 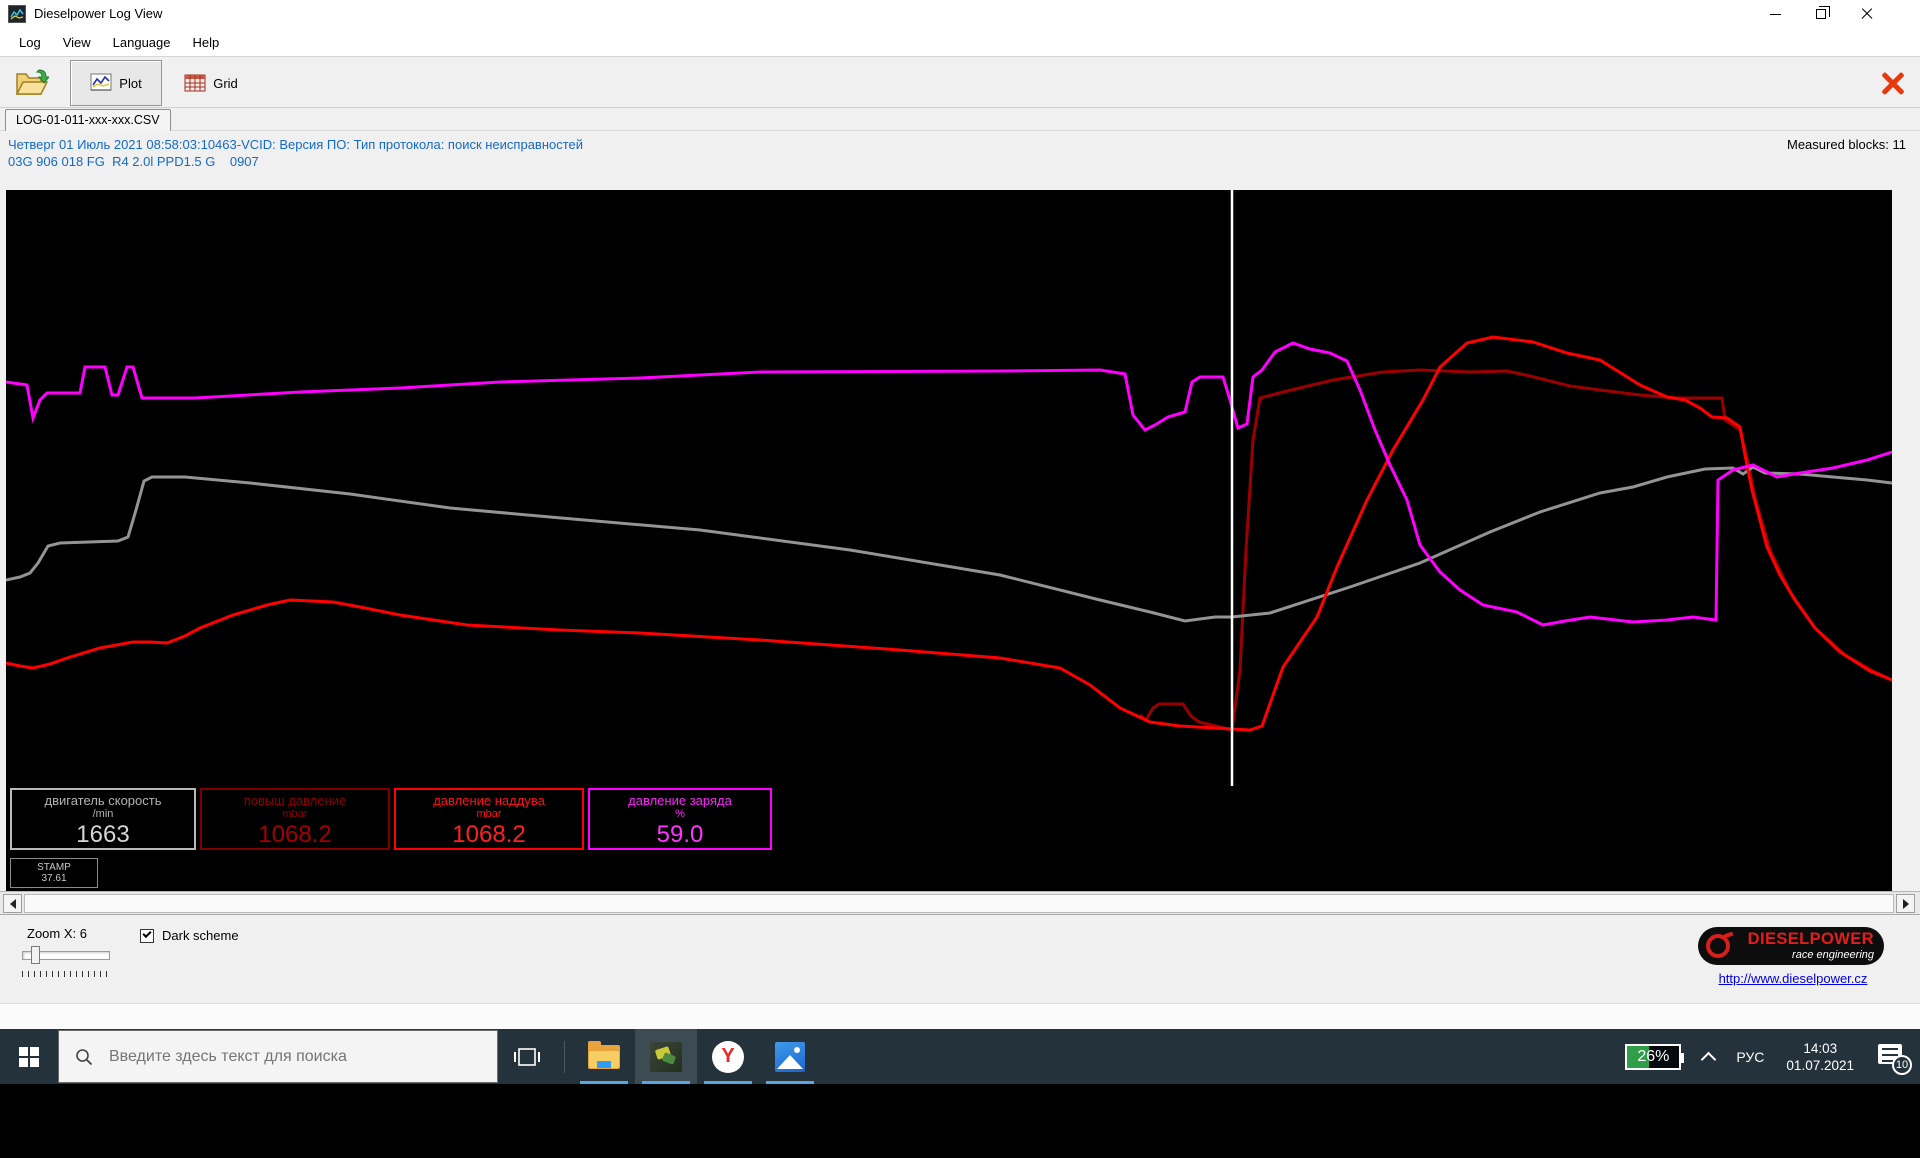 I want to click on tray-expand-chevron-icon, so click(x=1709, y=1059).